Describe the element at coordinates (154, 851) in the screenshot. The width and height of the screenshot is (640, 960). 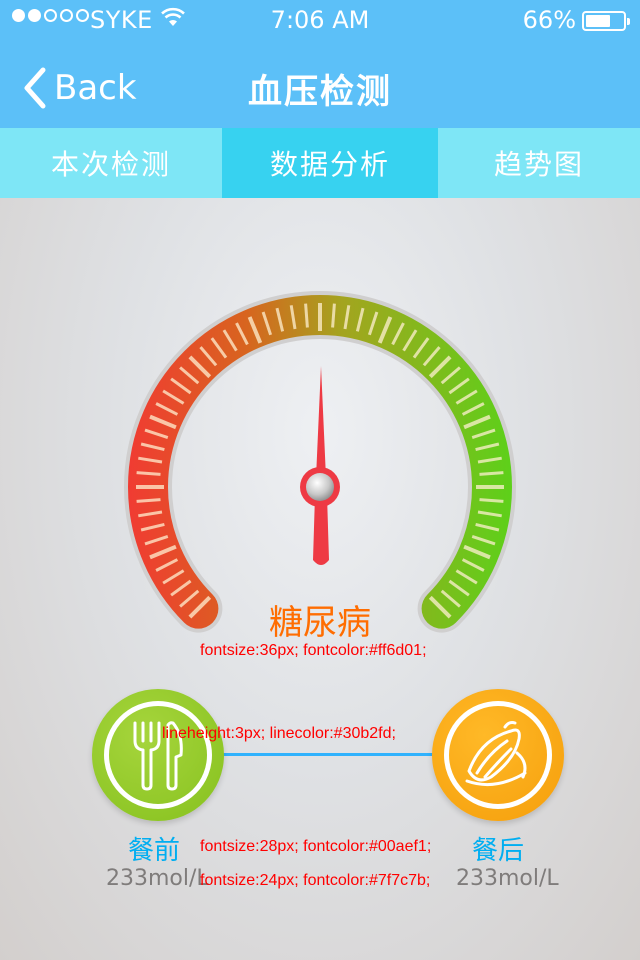
I see `before-meal-label: 餐前` at that location.